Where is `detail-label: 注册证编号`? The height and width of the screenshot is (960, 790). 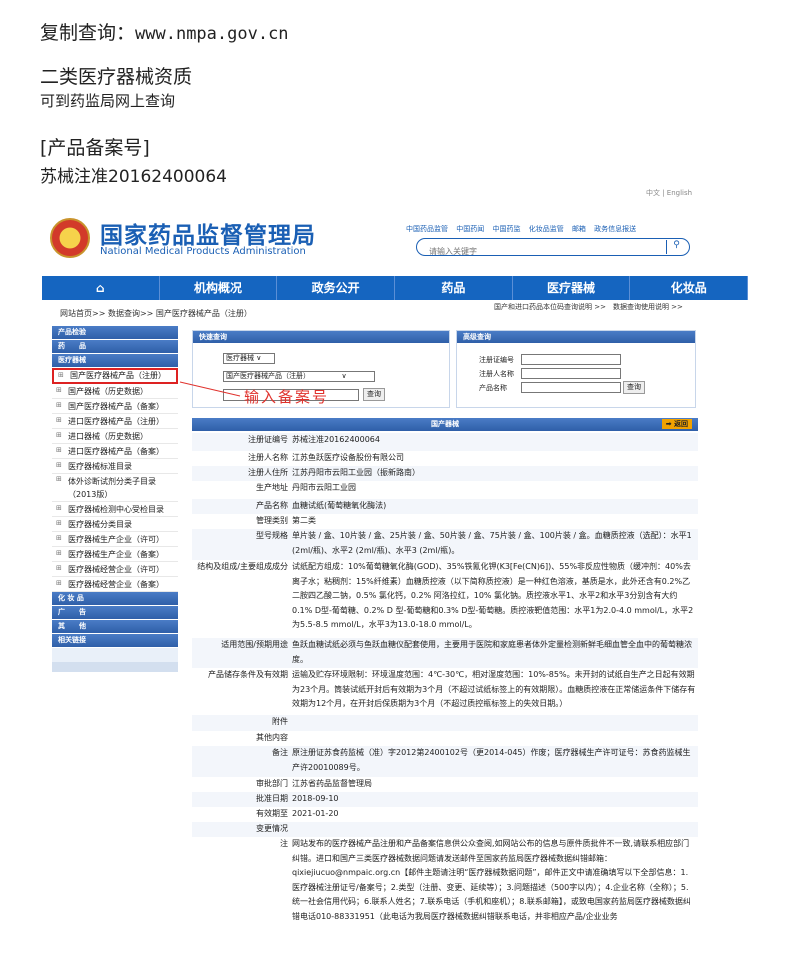
detail-label: 注册证编号 is located at coordinates (268, 439).